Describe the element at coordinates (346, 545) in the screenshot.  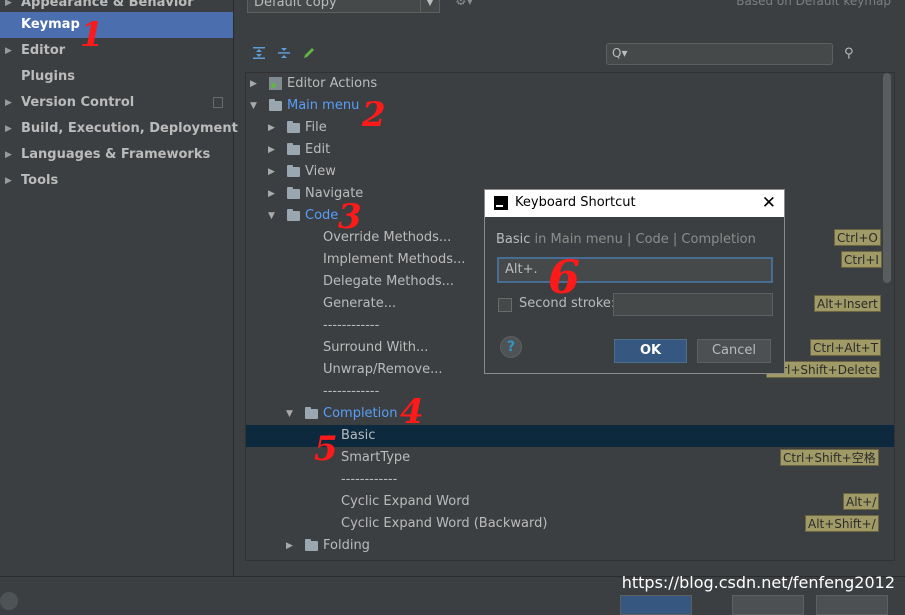
I see `tree-row-label: Folding` at that location.